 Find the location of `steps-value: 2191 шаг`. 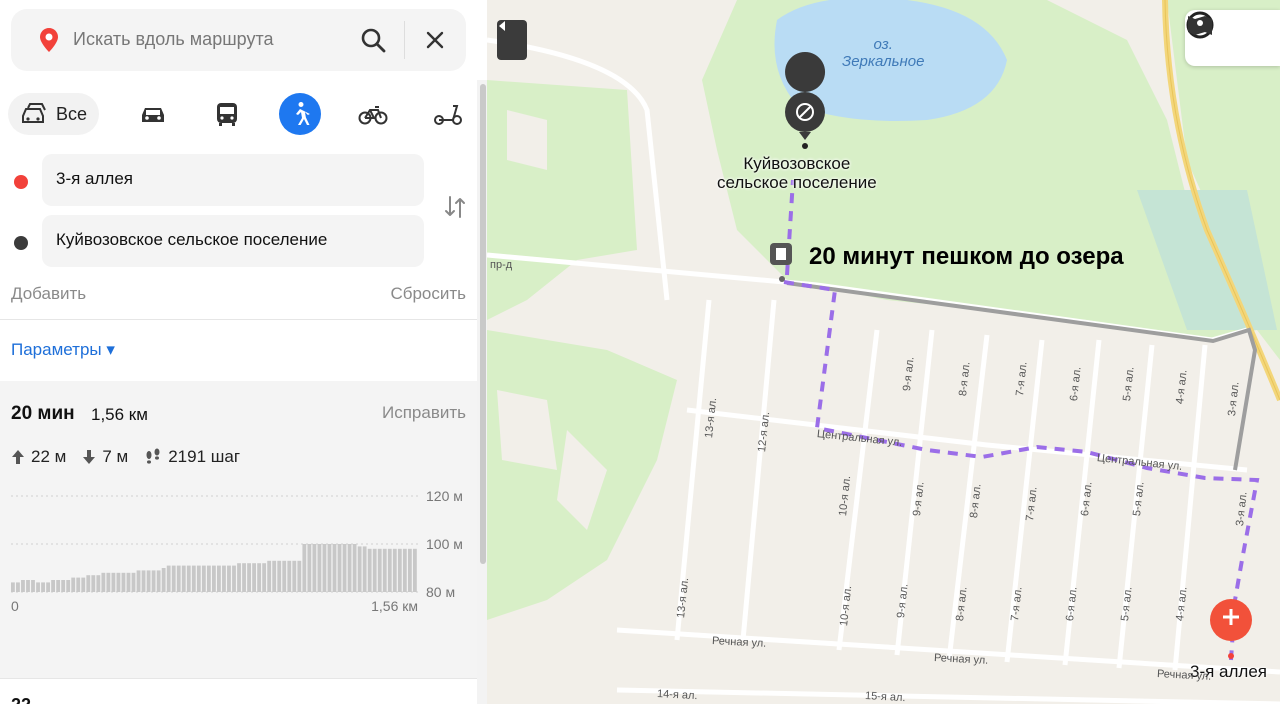

steps-value: 2191 шаг is located at coordinates (204, 456).